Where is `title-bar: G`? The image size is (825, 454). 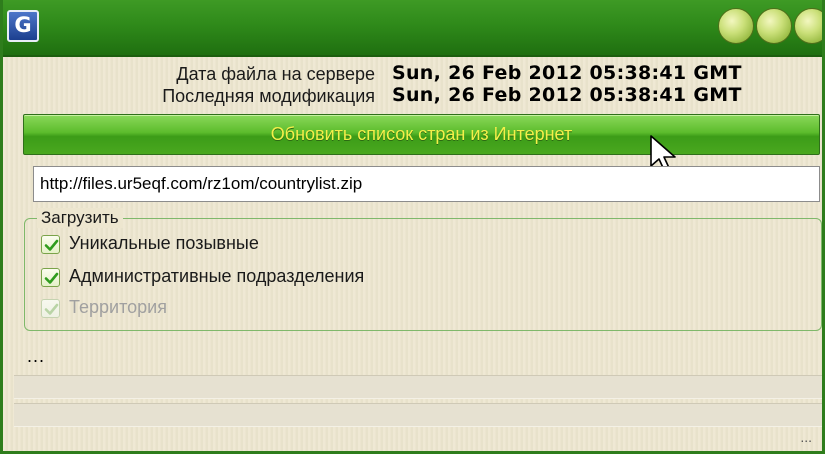 title-bar: G is located at coordinates (412, 28).